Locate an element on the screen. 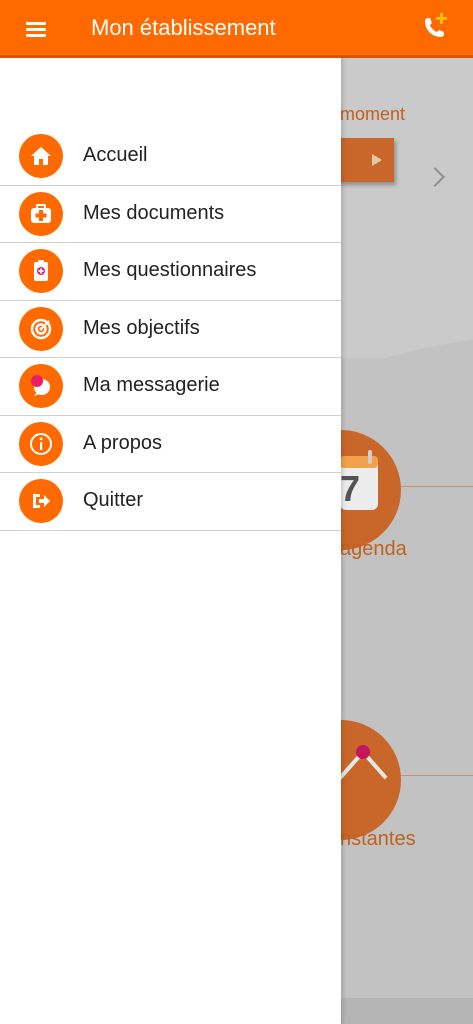 The width and height of the screenshot is (473, 1024). info-icon is located at coordinates (41, 443).